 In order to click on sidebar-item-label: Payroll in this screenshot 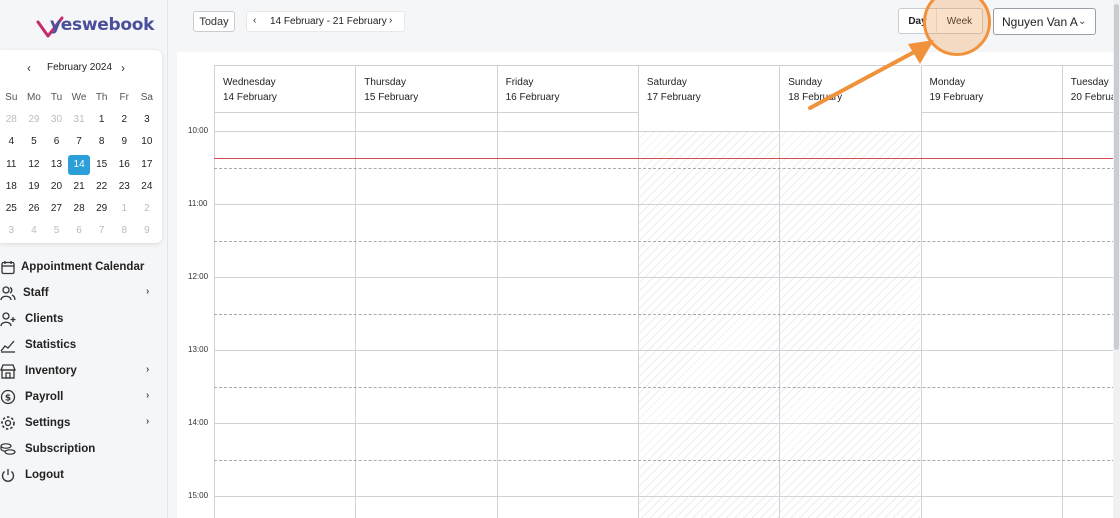, I will do `click(44, 397)`.